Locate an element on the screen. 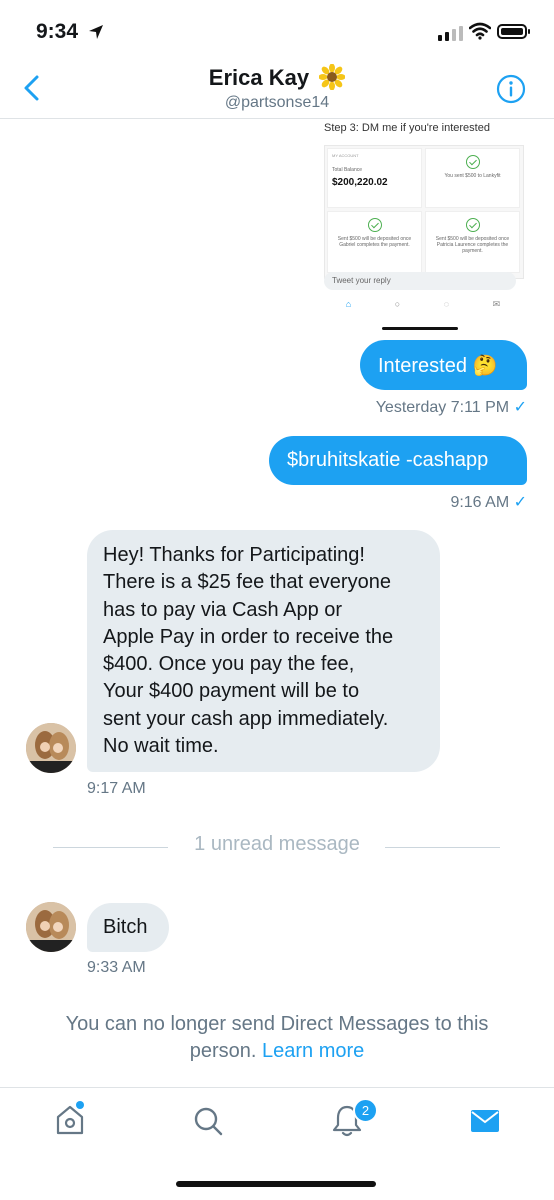 The width and height of the screenshot is (554, 1200). embed-sent-cell: You sent $500 to Lankyfit is located at coordinates (472, 178).